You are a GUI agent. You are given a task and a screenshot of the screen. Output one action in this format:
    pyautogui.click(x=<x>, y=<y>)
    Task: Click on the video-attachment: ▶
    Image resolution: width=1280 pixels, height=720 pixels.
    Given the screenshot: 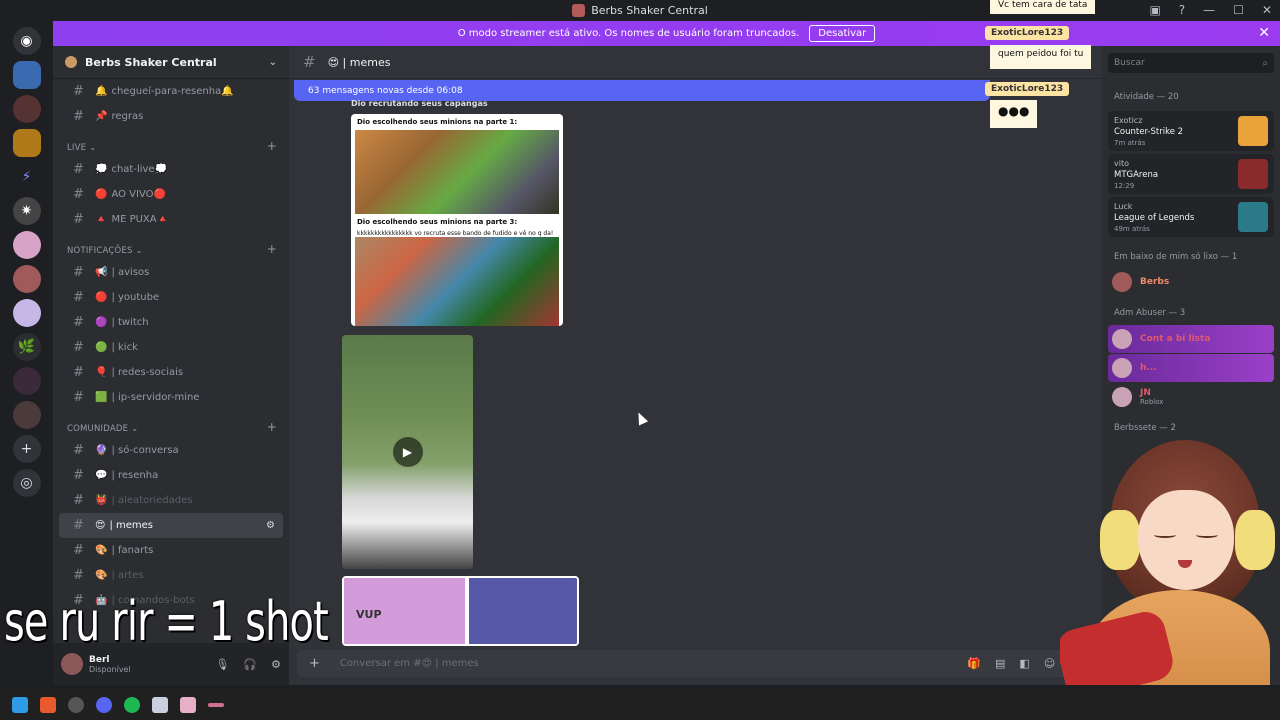 What is the action you would take?
    pyautogui.click(x=407, y=452)
    